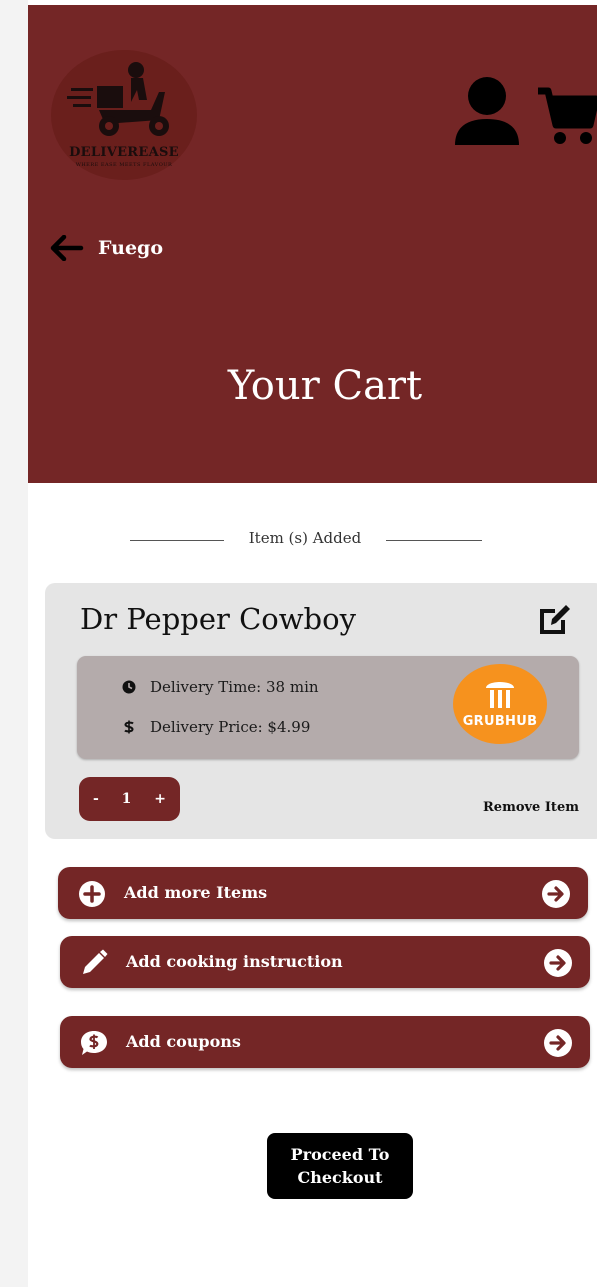 This screenshot has width=597, height=1287. Describe the element at coordinates (196, 892) in the screenshot. I see `add-more-items-label: Add more Items` at that location.